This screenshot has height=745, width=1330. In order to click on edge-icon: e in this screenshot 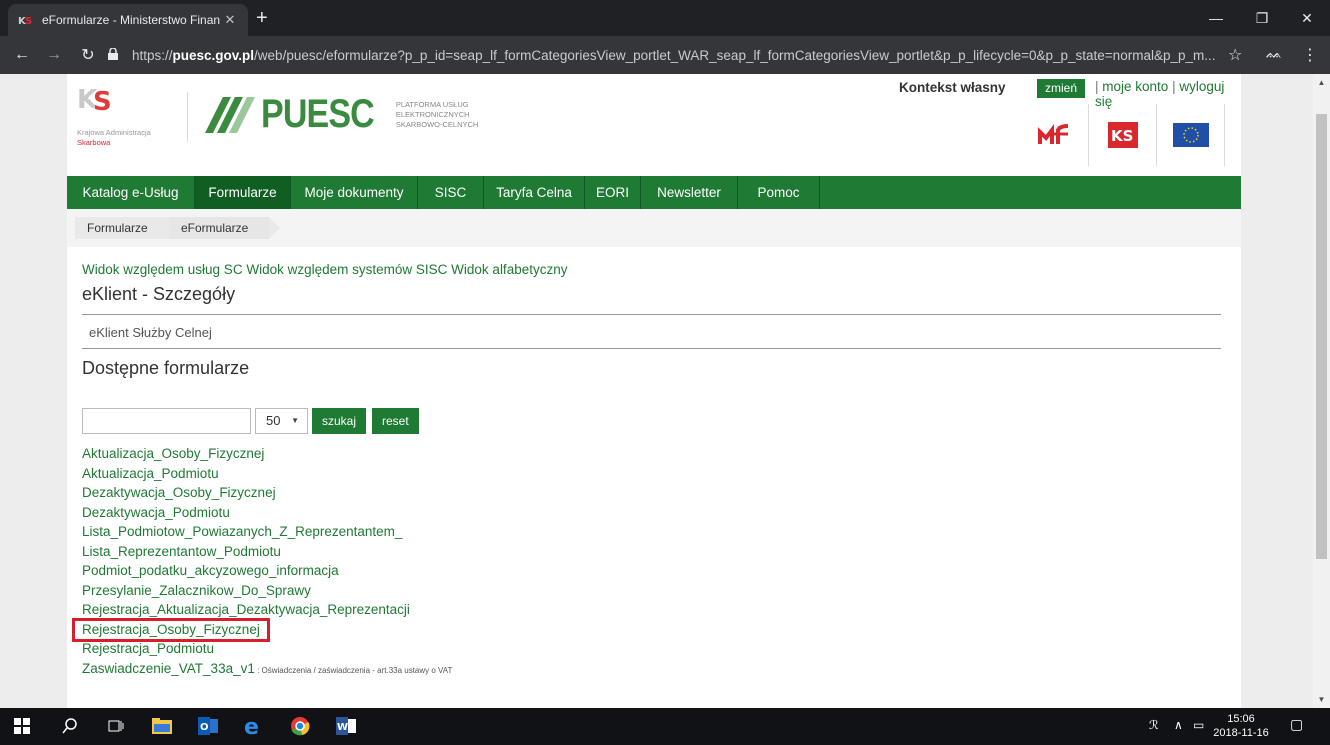, I will do `click(254, 726)`.